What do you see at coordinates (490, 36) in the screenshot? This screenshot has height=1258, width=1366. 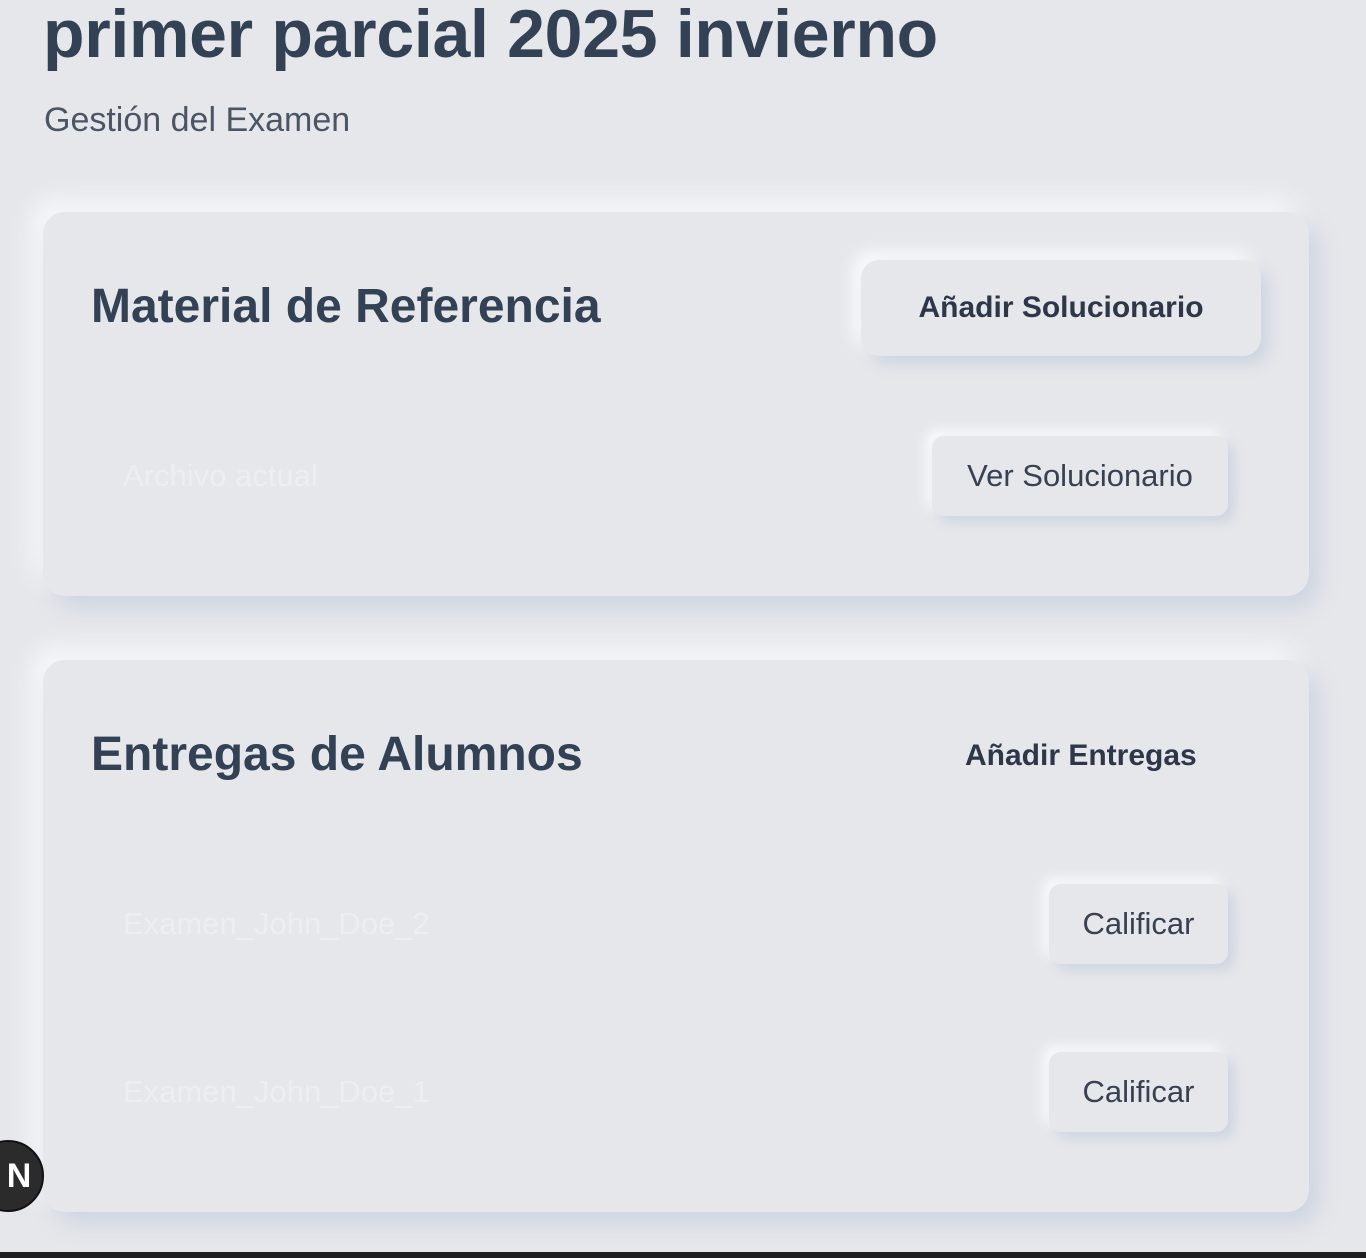 I see `page-title: primer parcial 2025 invierno` at bounding box center [490, 36].